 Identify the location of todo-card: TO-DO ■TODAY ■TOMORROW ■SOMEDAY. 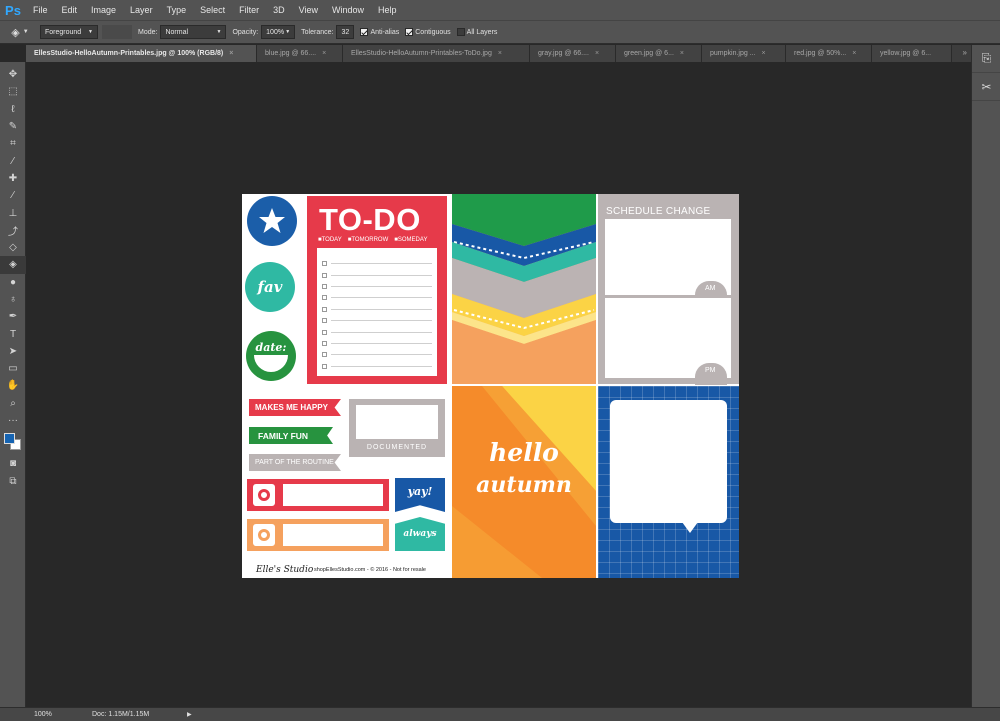
(377, 290).